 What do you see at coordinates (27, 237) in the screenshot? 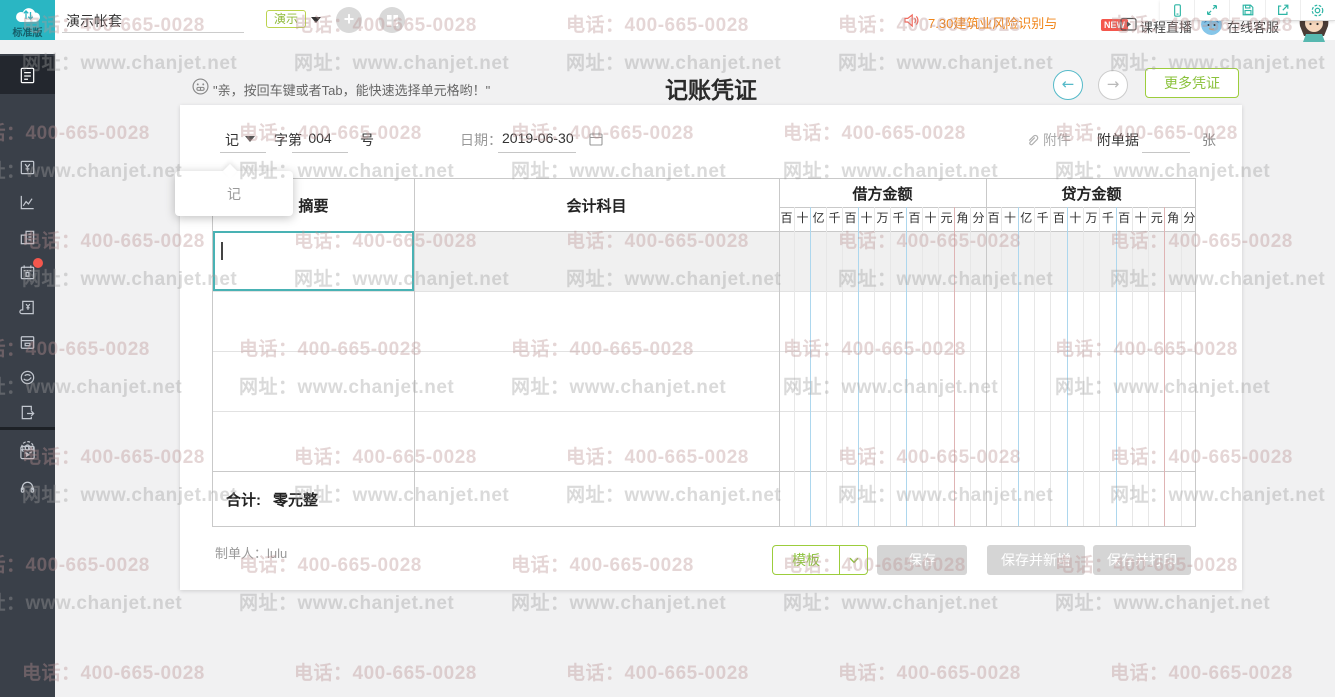
I see `sidebar-item-assets` at bounding box center [27, 237].